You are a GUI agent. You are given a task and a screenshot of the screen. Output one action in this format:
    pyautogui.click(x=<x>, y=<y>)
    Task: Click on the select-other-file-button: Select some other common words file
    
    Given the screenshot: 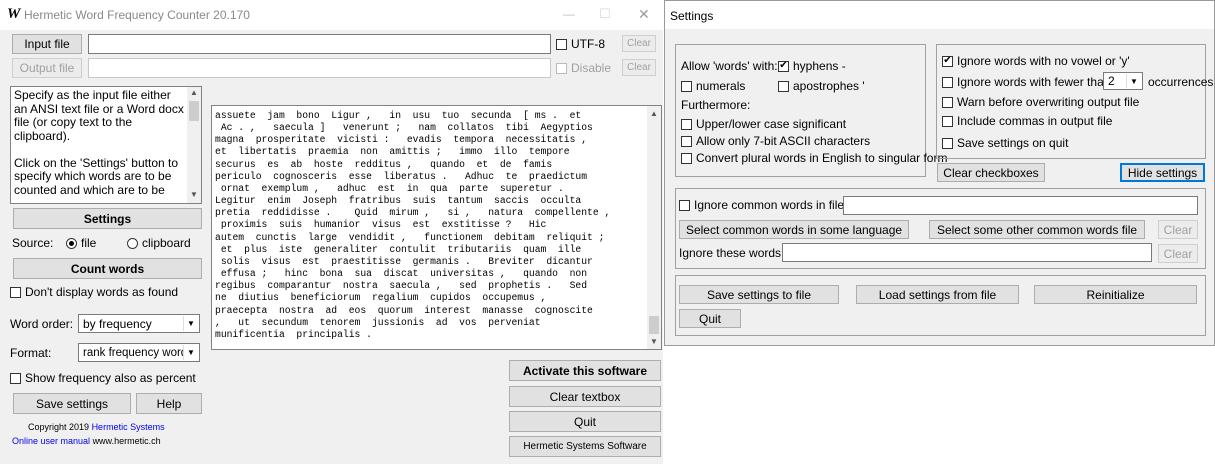 What is the action you would take?
    pyautogui.click(x=1037, y=229)
    